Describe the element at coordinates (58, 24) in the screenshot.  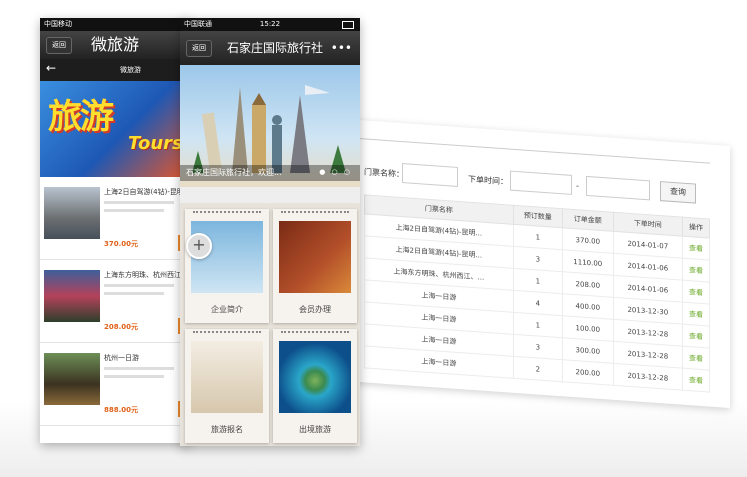
I see `carrier-label: 中国移动` at that location.